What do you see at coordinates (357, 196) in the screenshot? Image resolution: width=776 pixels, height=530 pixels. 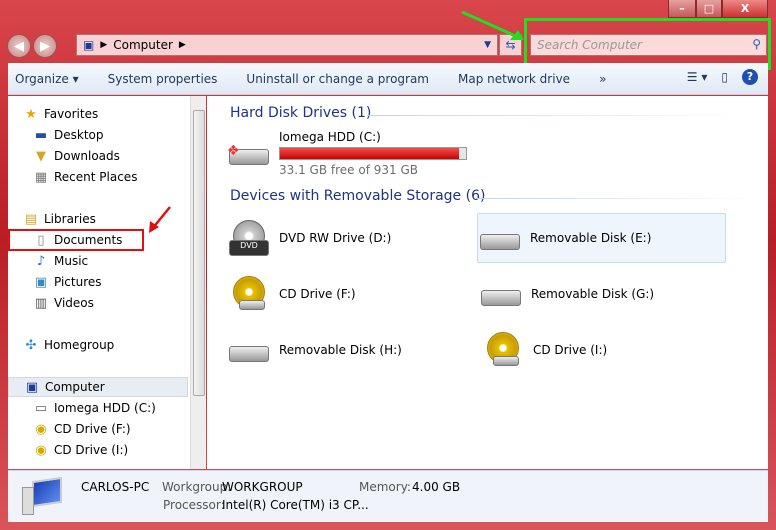 I see `group-header-removable: Devices with Removable Storage (6)` at bounding box center [357, 196].